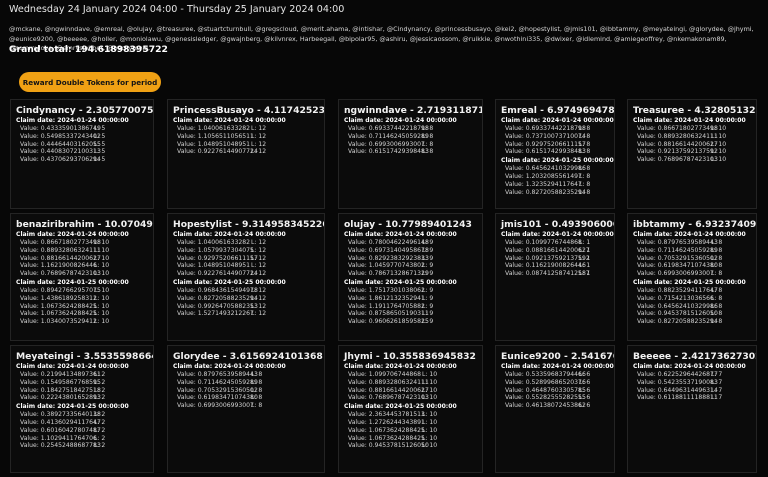 This screenshot has width=768, height=477. I want to click on value-row: Value: 0.61983471074380 L: 8, so click(694, 266).